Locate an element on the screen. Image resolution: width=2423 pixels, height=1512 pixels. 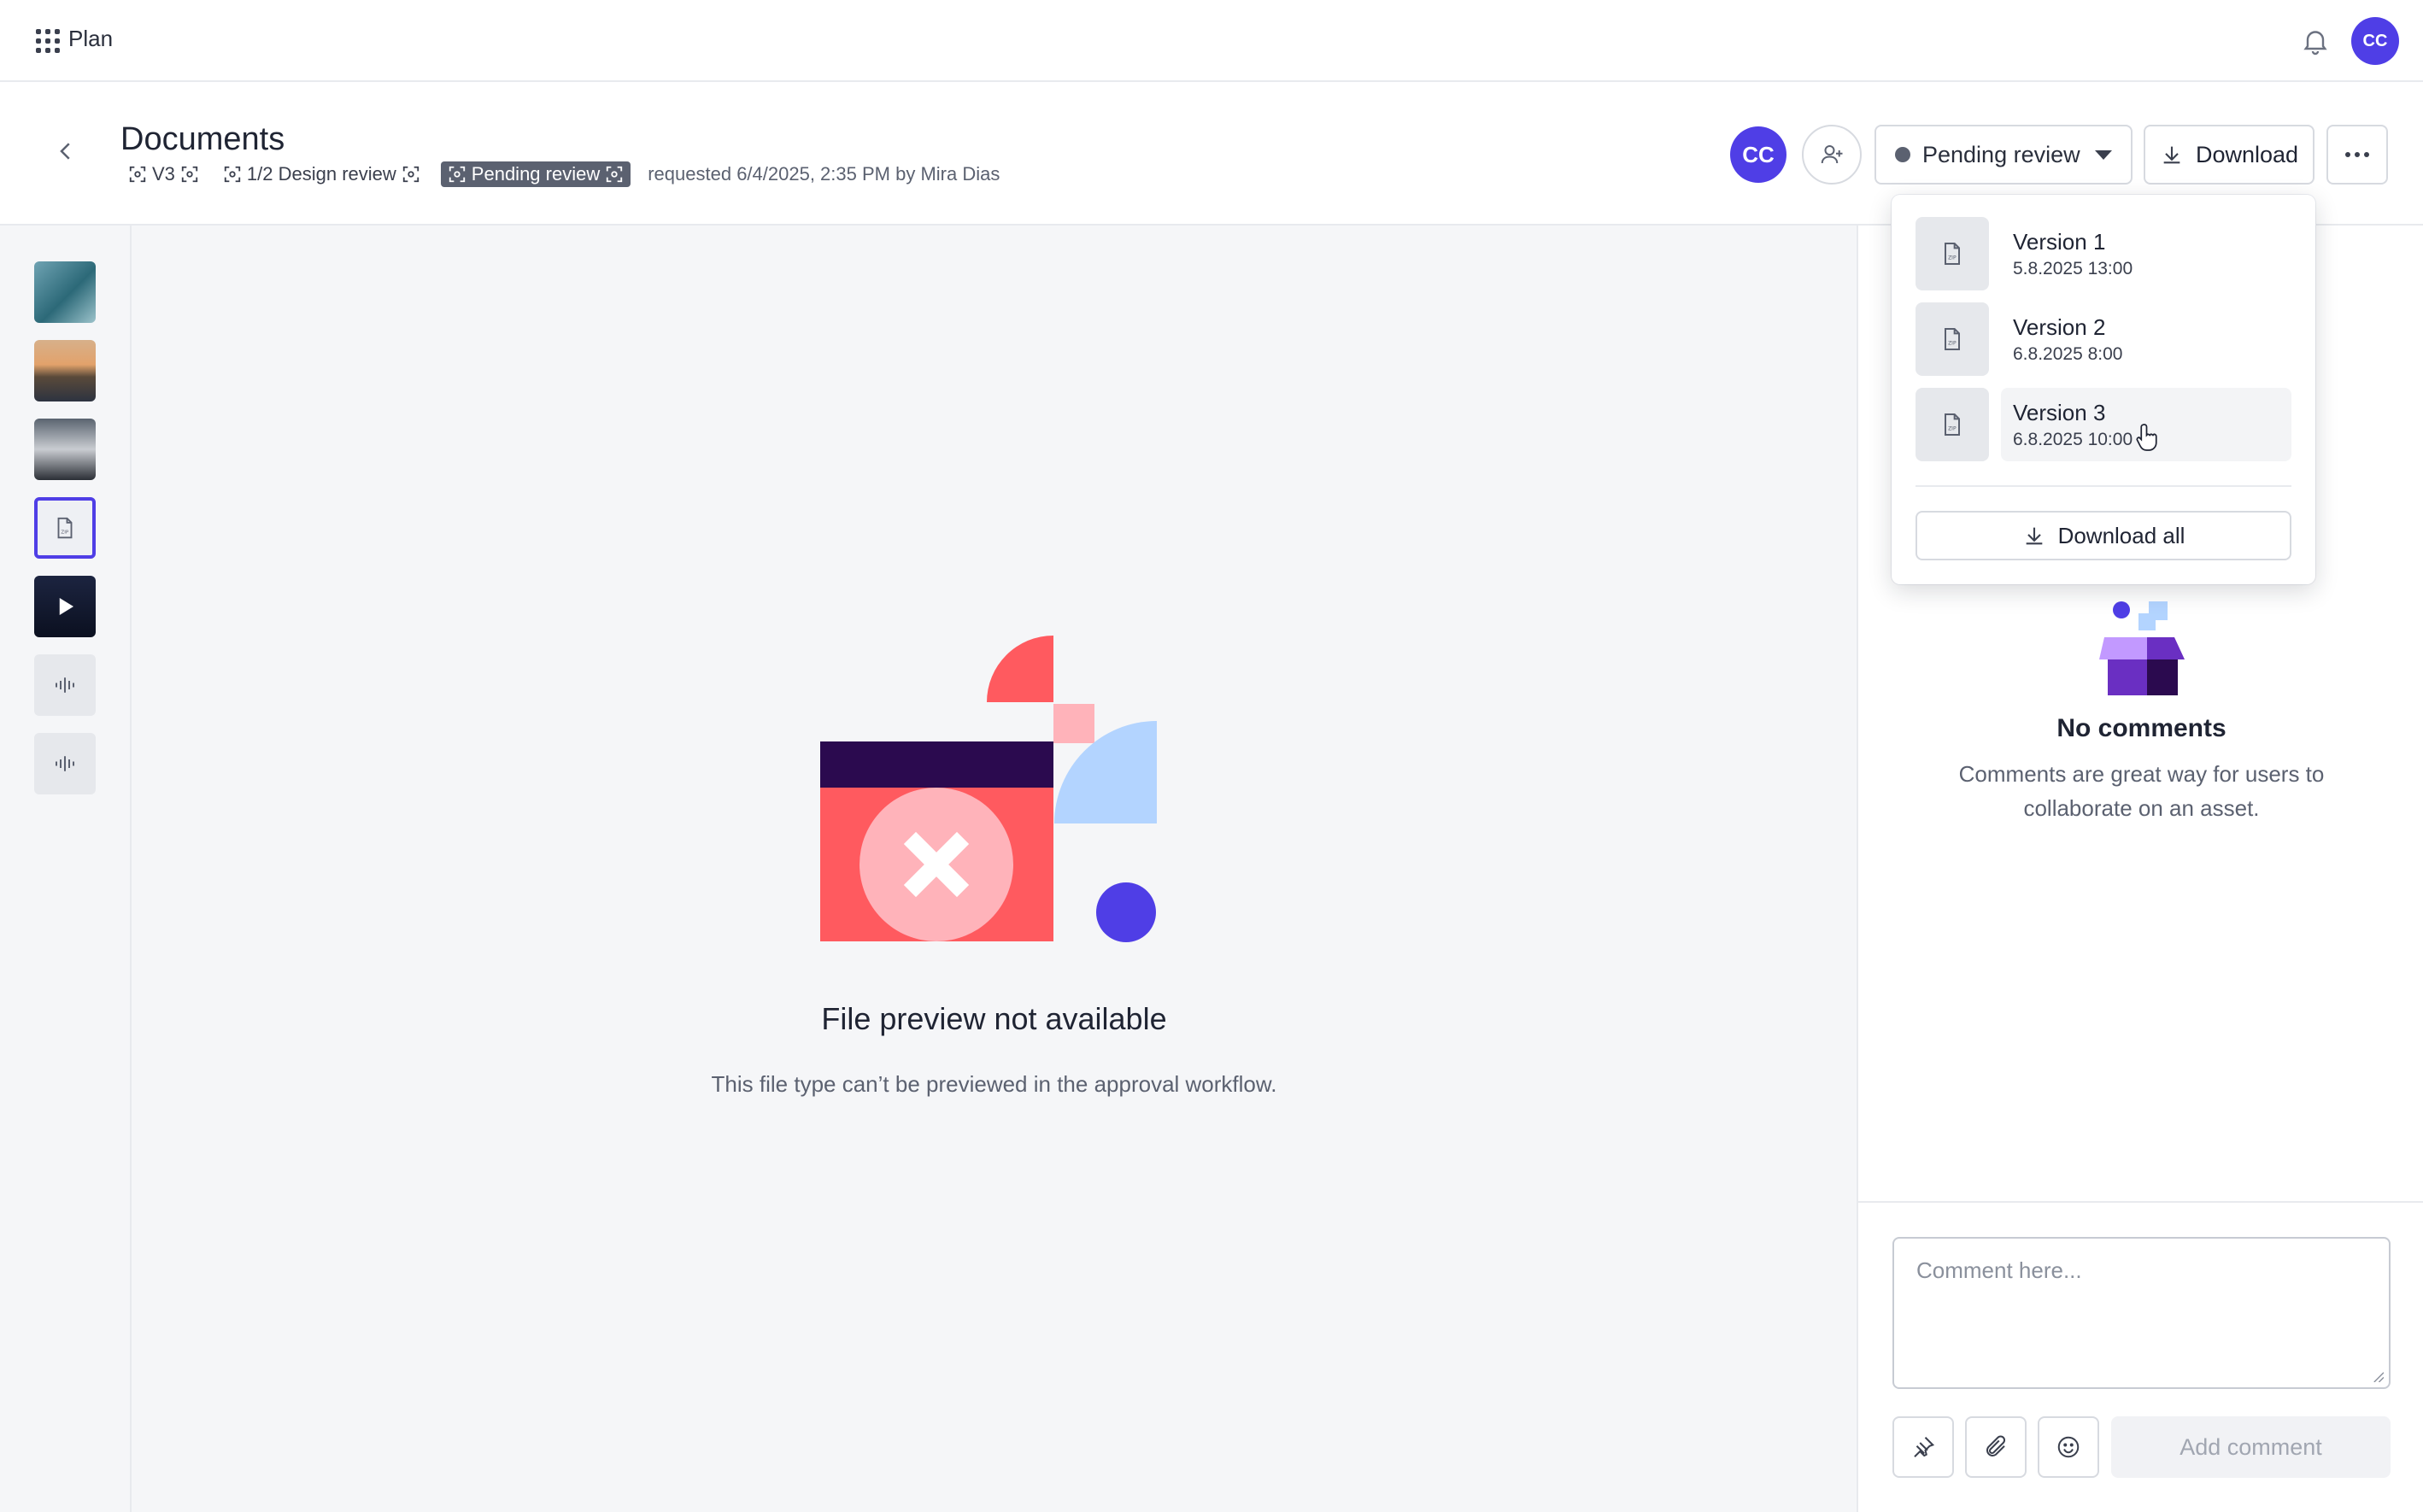
download-button: Download is located at coordinates (2229, 155).